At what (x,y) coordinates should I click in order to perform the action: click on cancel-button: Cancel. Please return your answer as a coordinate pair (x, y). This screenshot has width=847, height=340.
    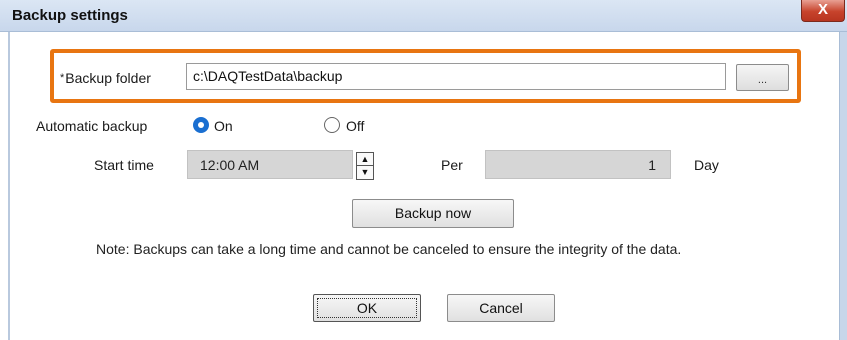
    Looking at the image, I should click on (501, 308).